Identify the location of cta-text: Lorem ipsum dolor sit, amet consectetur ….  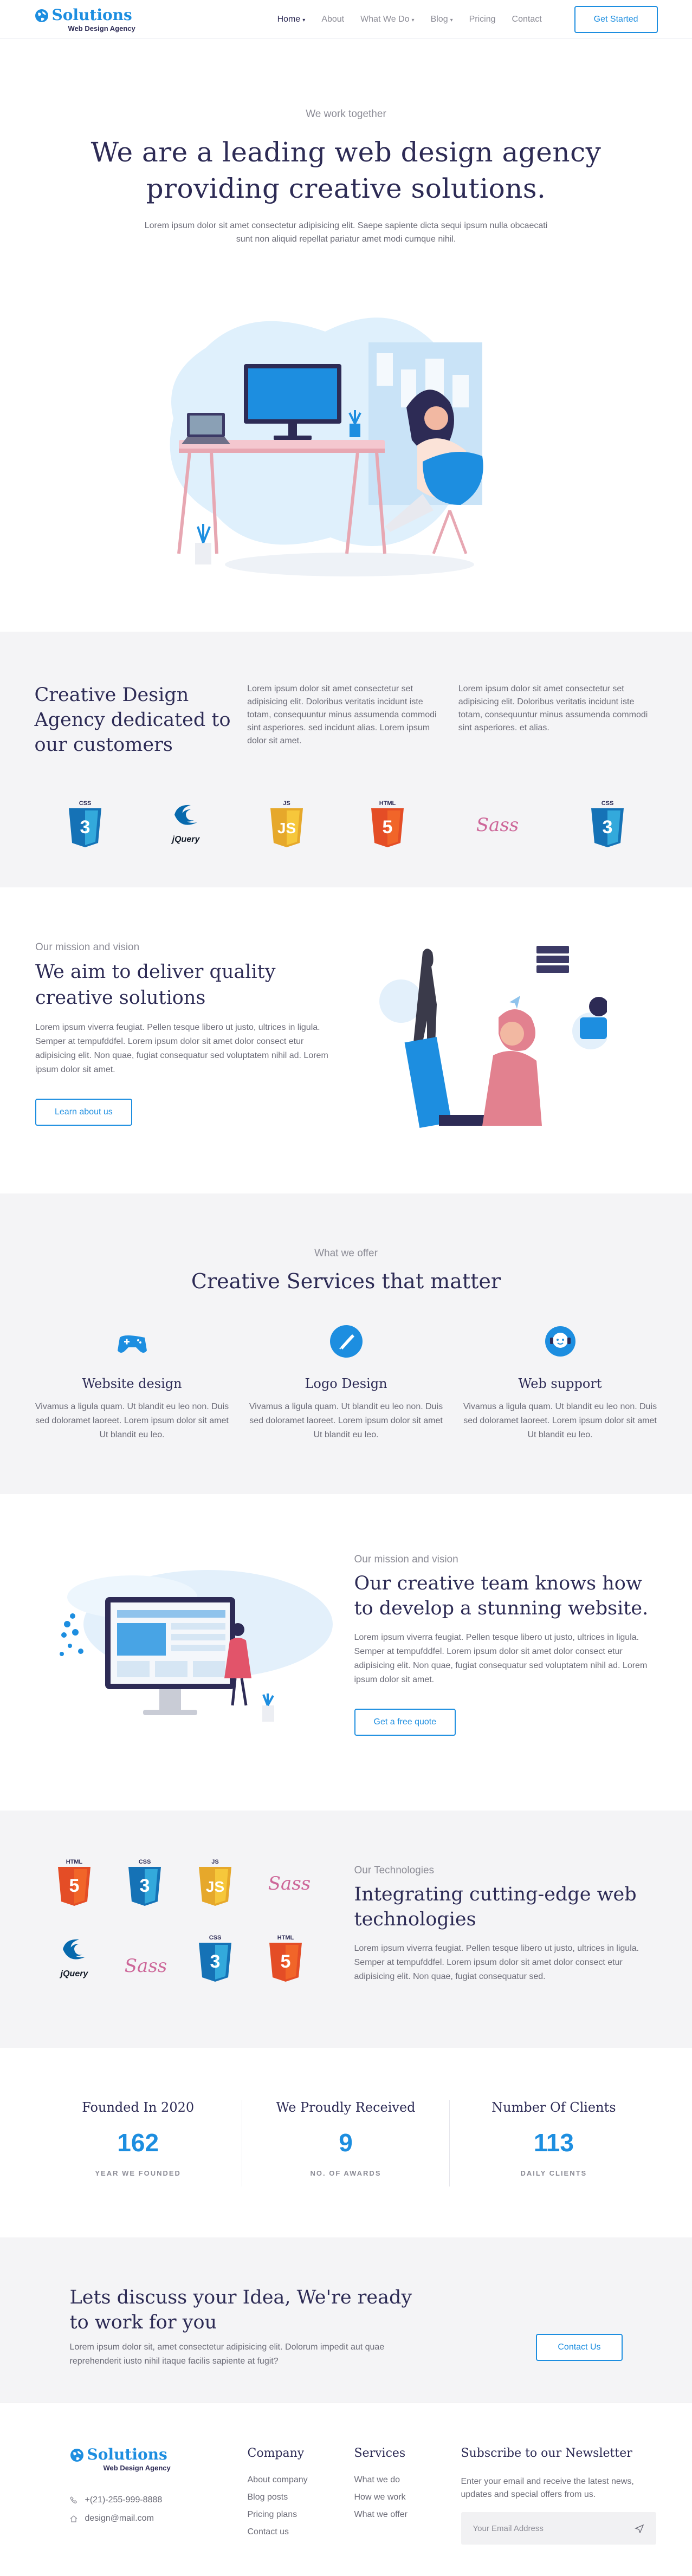
(227, 2354).